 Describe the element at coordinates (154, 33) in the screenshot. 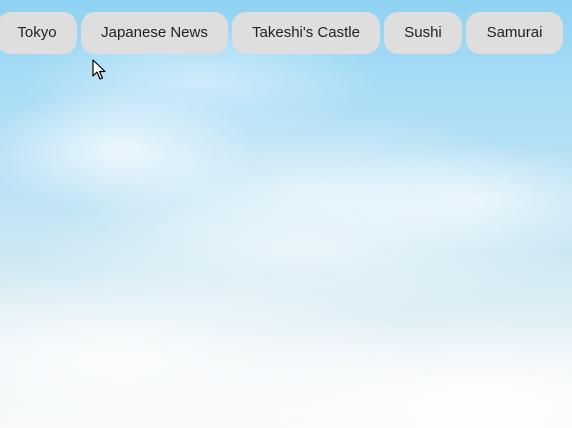

I see `tab-japanese-news: Japanese News` at that location.